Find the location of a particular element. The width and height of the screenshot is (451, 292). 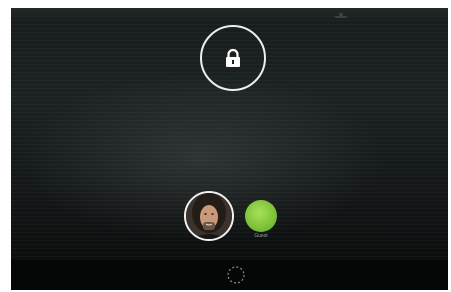

loading-spinner-icon is located at coordinates (236, 275).